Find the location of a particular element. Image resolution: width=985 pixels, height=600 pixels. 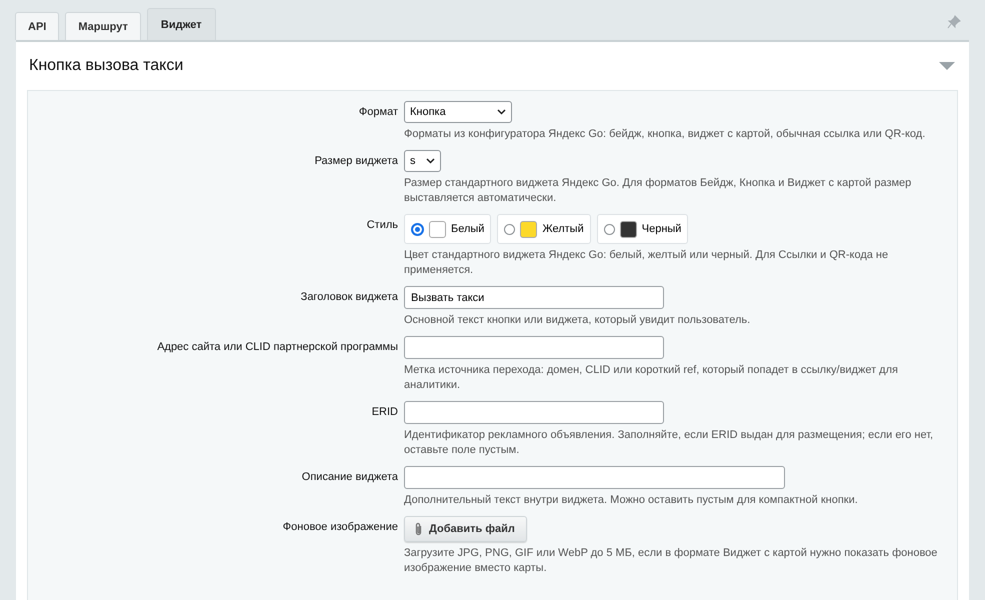

option-label: Желтый is located at coordinates (563, 229).